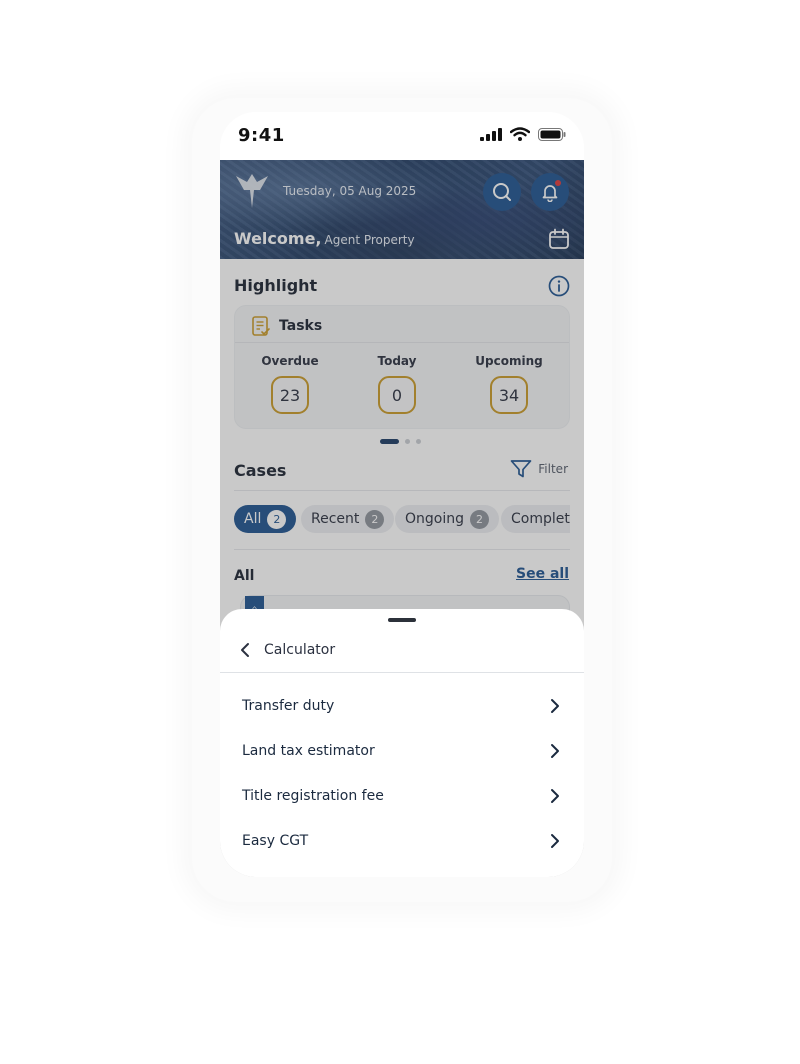 Image resolution: width=800 pixels, height=1064 pixels. I want to click on menu-item-land-tax-estimator: Land tax estimator, so click(402, 751).